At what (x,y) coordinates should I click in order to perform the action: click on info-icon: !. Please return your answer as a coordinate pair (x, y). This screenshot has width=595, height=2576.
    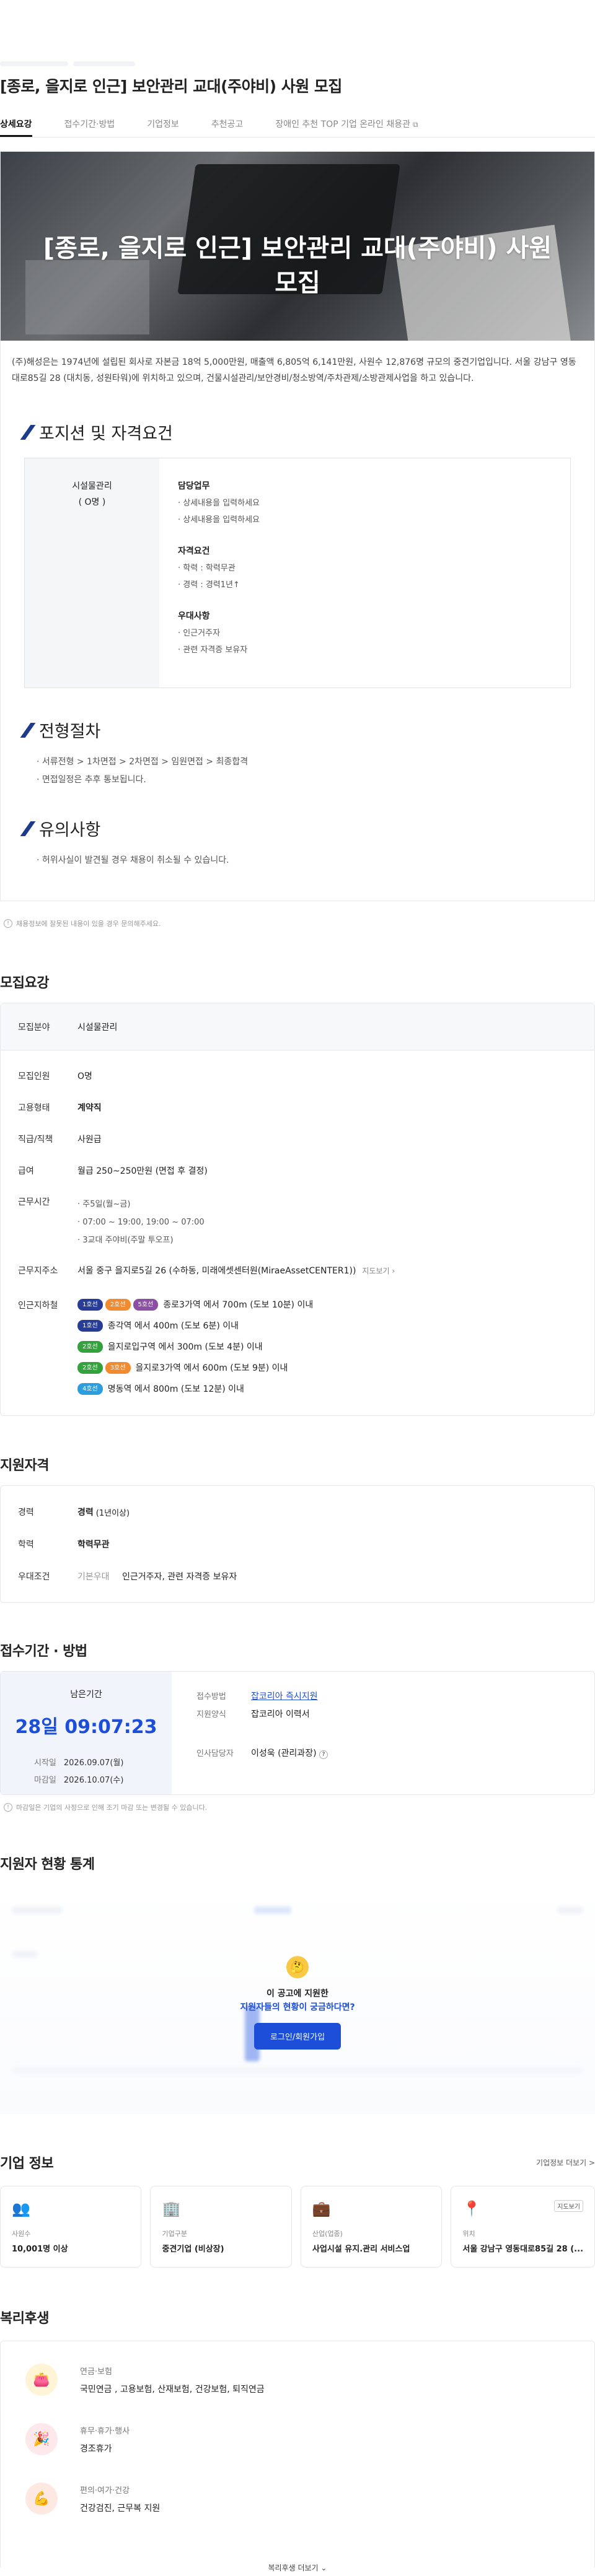
    Looking at the image, I should click on (8, 1807).